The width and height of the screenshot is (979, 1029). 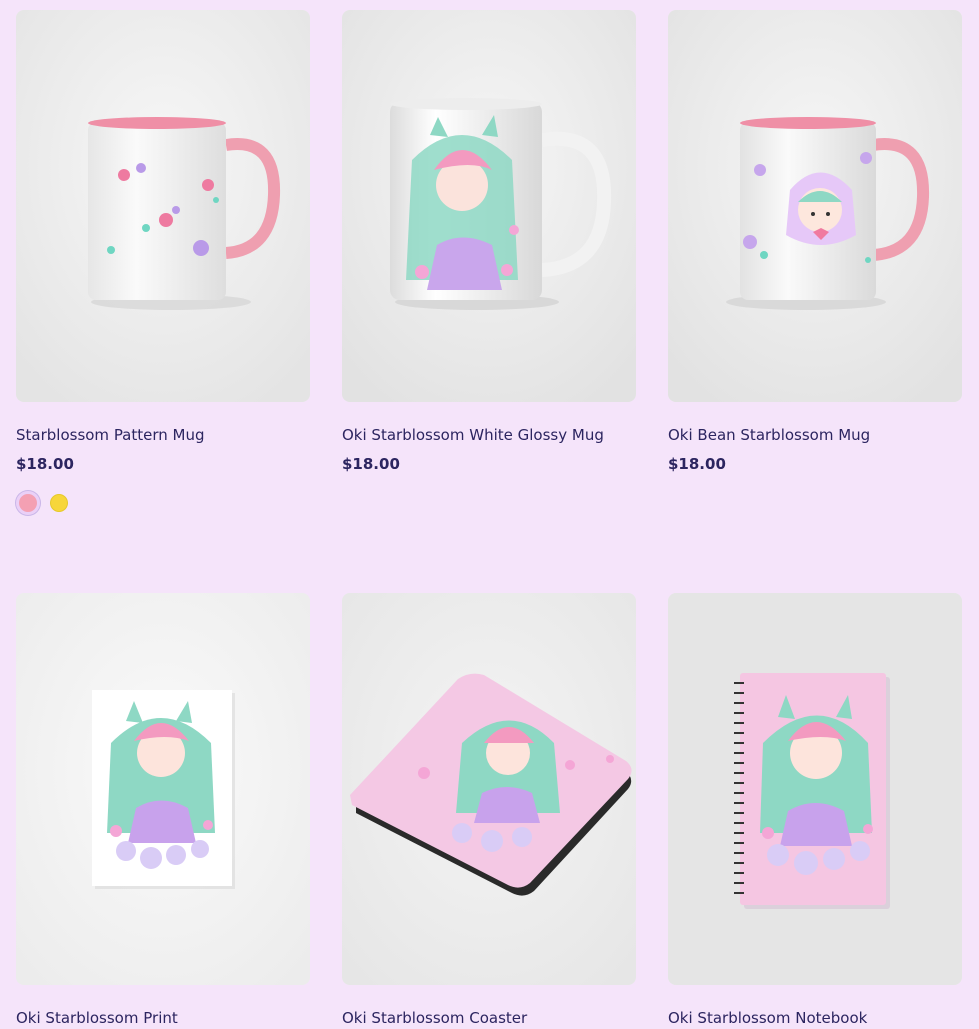 I want to click on product-card: Starblossom Pattern Mug $18.00, so click(x=163, y=262).